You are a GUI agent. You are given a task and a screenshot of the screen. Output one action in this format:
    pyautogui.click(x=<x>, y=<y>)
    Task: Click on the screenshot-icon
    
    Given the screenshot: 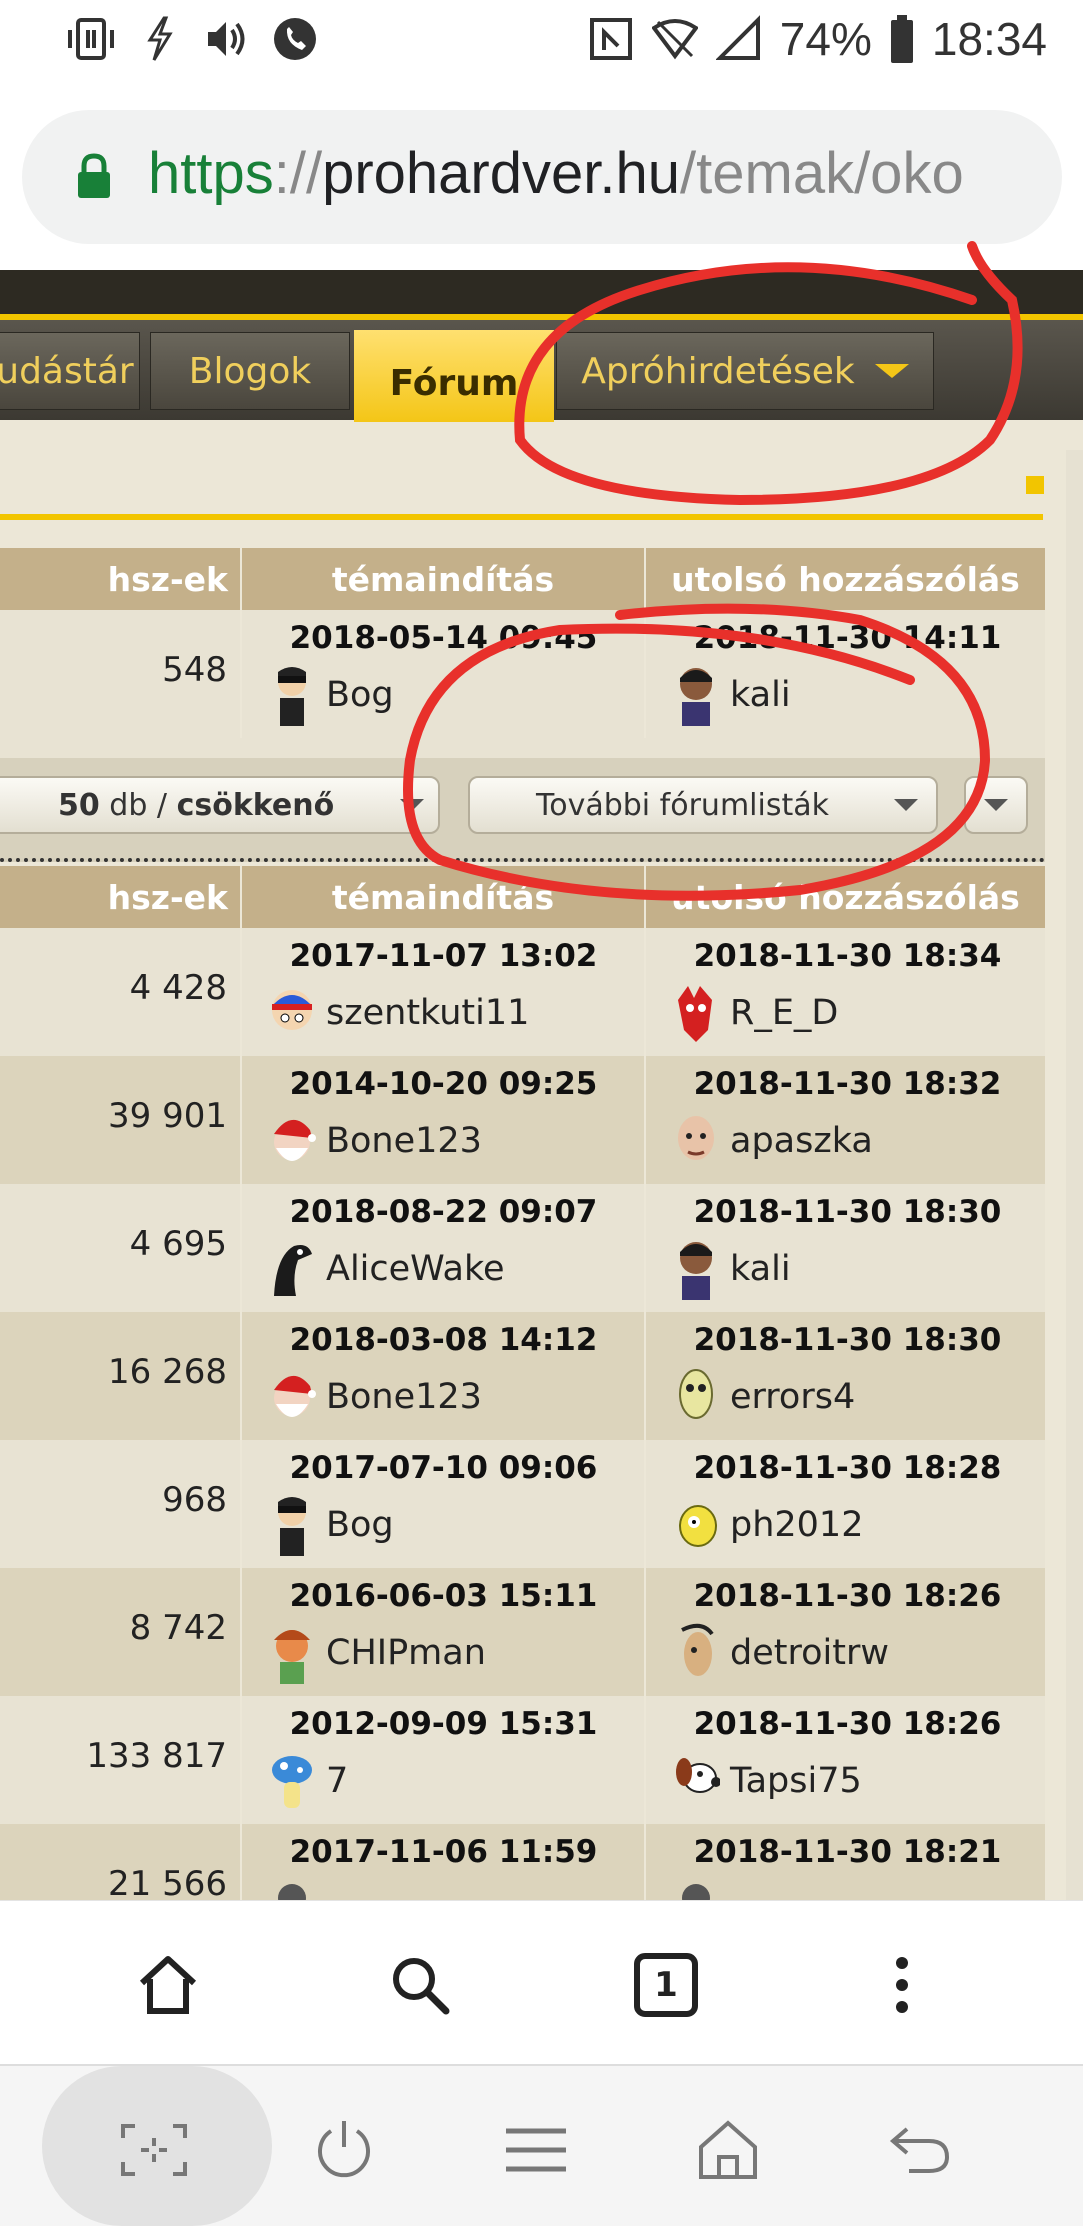 What is the action you would take?
    pyautogui.click(x=154, y=2150)
    